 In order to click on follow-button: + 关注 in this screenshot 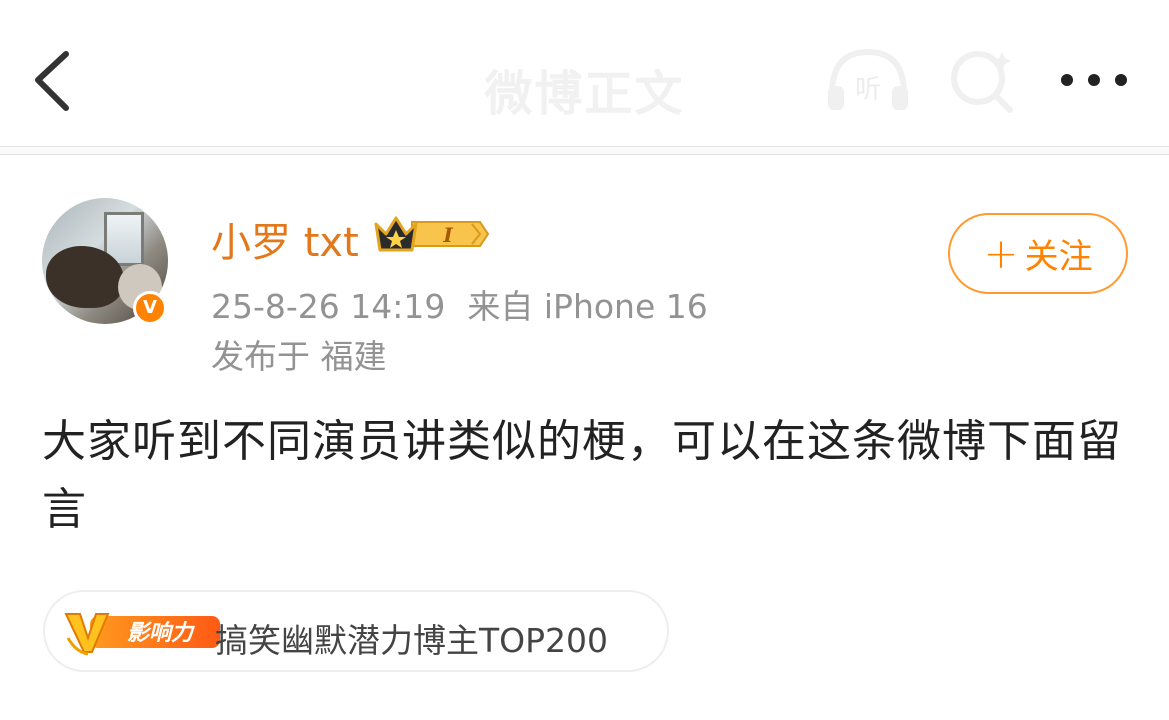, I will do `click(1038, 253)`.